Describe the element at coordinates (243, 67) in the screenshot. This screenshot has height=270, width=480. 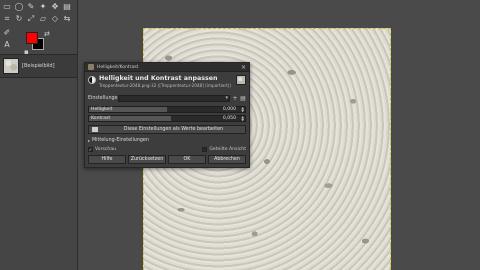
I see `close-icon: ×` at that location.